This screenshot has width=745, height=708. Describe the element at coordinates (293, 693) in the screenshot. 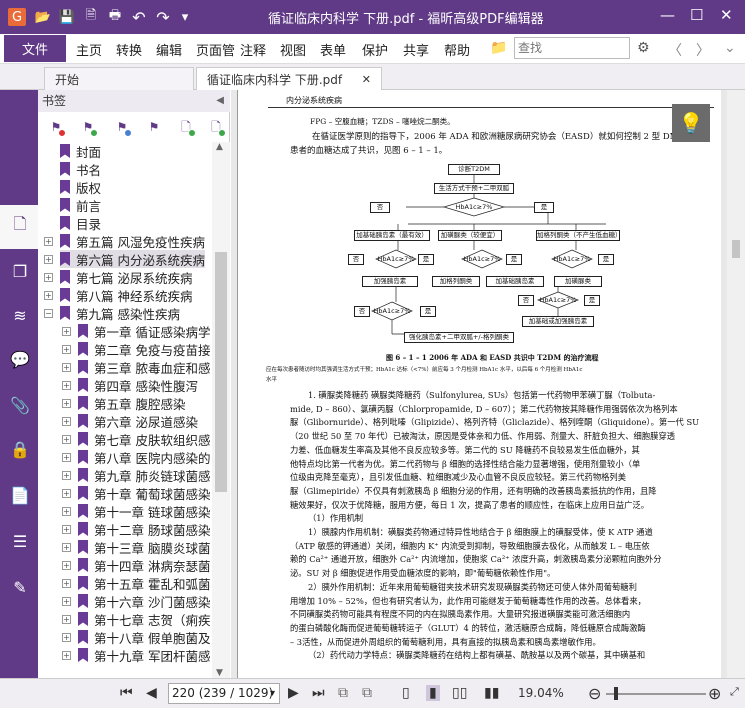

I see `next-page-button: ▶` at that location.